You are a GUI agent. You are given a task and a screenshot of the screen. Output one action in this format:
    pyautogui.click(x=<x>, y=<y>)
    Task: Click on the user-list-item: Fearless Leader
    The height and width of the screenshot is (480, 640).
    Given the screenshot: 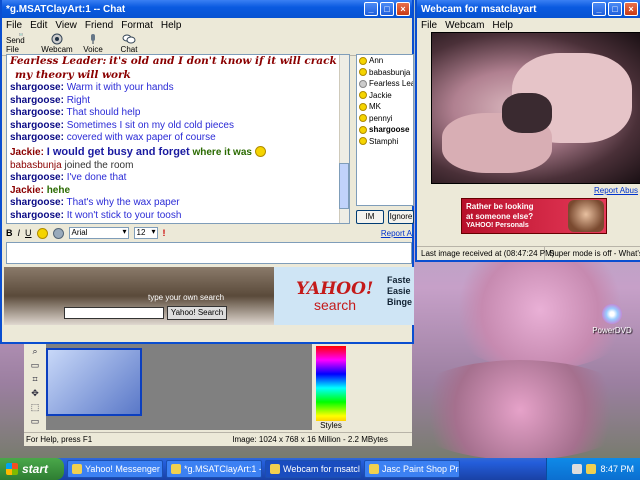 What is the action you would take?
    pyautogui.click(x=385, y=84)
    